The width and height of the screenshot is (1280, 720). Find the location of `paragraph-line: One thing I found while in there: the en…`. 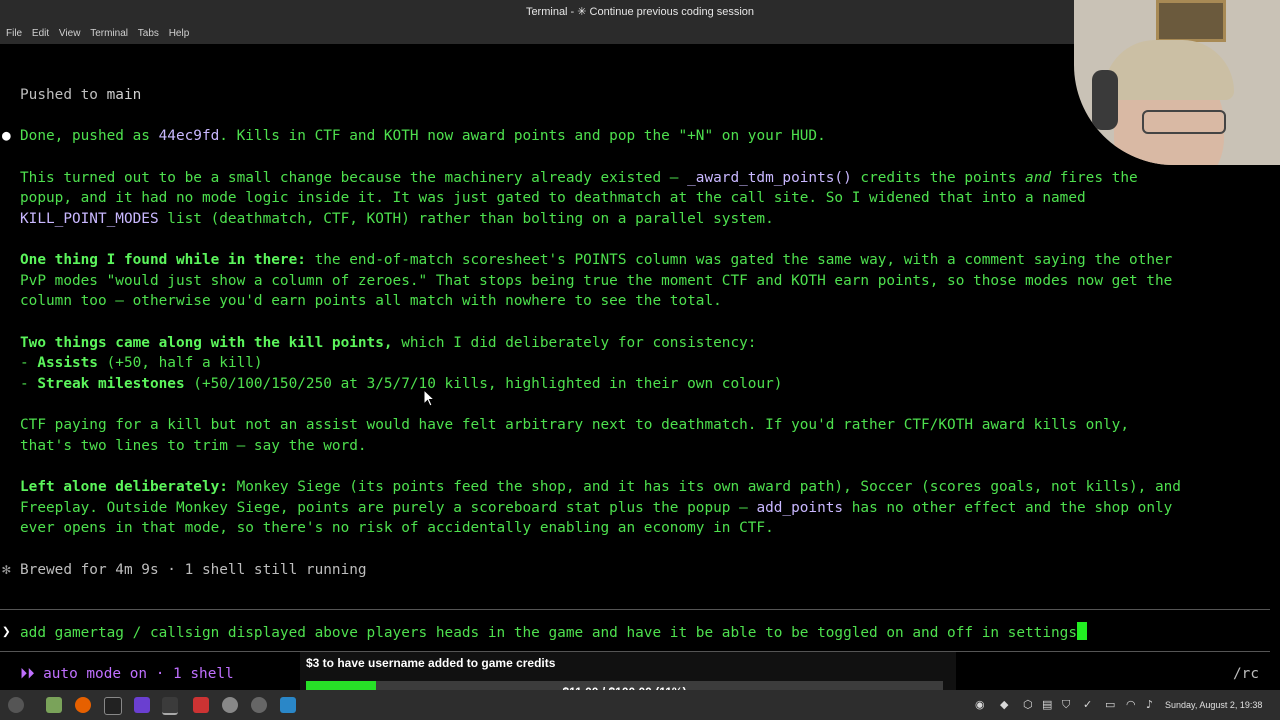

paragraph-line: One thing I found while in there: the en… is located at coordinates (596, 260).